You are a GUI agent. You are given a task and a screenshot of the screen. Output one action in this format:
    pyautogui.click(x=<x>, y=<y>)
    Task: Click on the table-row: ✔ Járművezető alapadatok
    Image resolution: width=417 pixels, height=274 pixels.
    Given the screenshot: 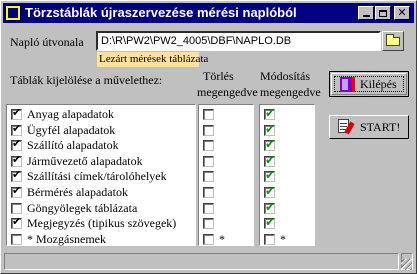 What is the action you would take?
    pyautogui.click(x=100, y=161)
    